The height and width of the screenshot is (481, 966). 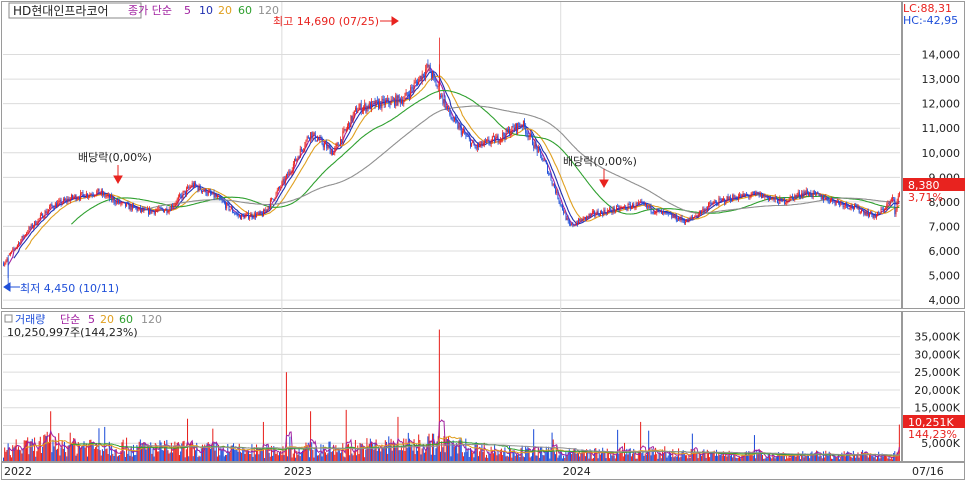 What do you see at coordinates (61, 11) in the screenshot?
I see `stock-name: HD현대인프라코어` at bounding box center [61, 11].